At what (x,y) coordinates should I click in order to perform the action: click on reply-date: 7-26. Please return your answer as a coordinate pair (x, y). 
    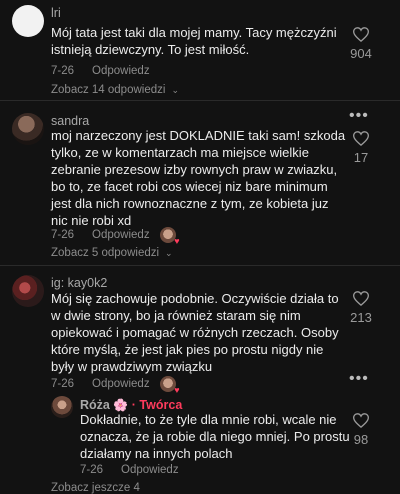
    Looking at the image, I should click on (92, 470).